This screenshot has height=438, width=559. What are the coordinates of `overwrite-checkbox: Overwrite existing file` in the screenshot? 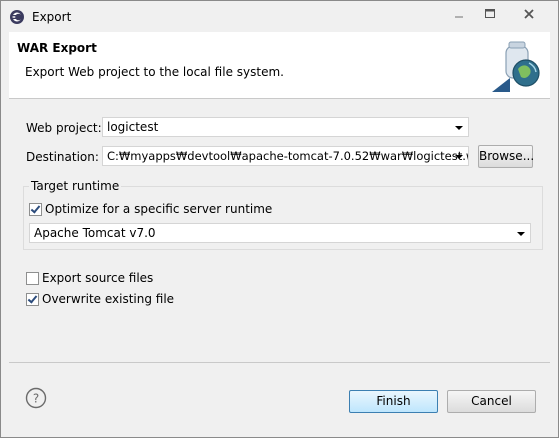 It's located at (126, 300).